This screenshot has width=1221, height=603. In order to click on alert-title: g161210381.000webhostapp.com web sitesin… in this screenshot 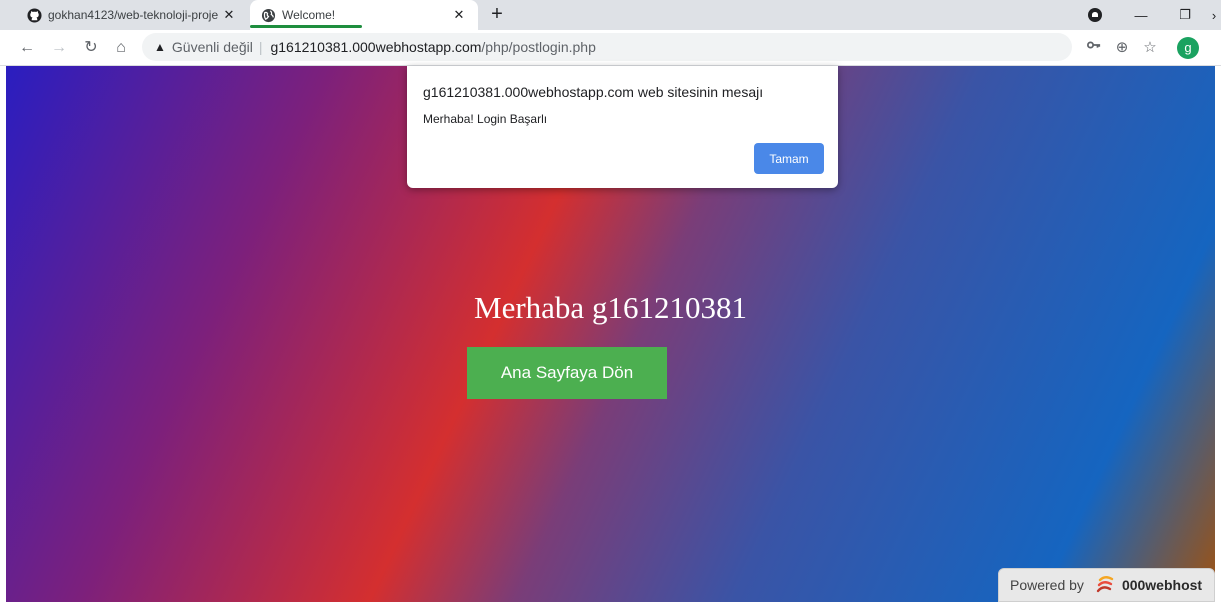, I will do `click(593, 92)`.